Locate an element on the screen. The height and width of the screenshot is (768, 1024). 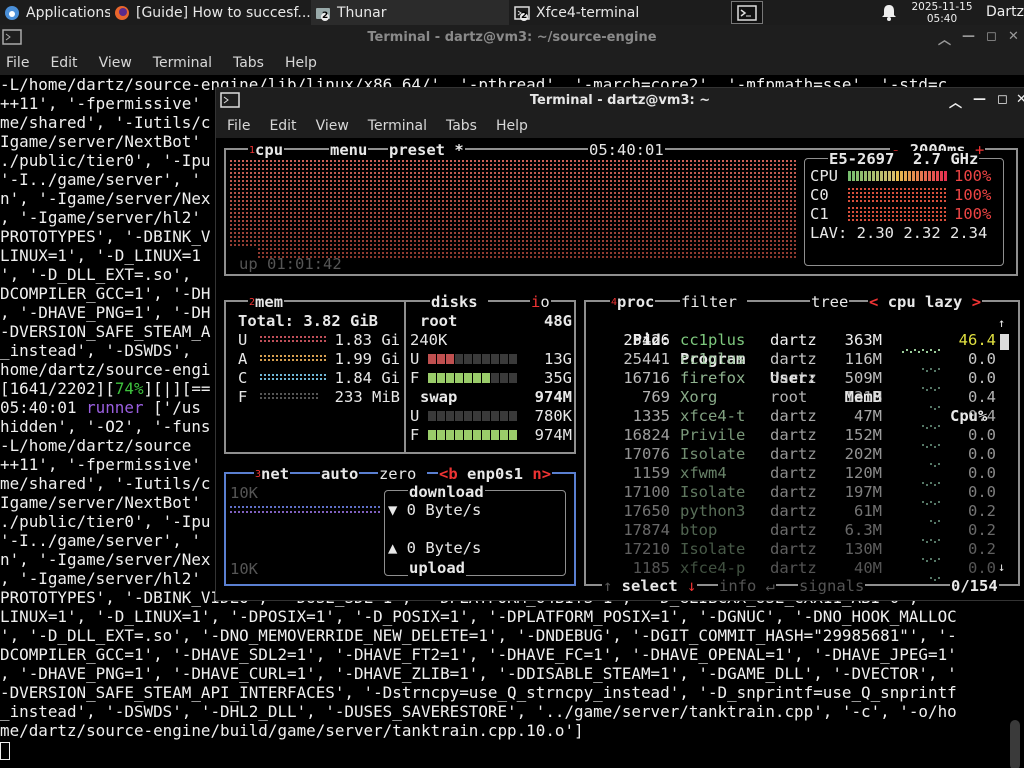
process-program: xfce4-p is located at coordinates (713, 568).